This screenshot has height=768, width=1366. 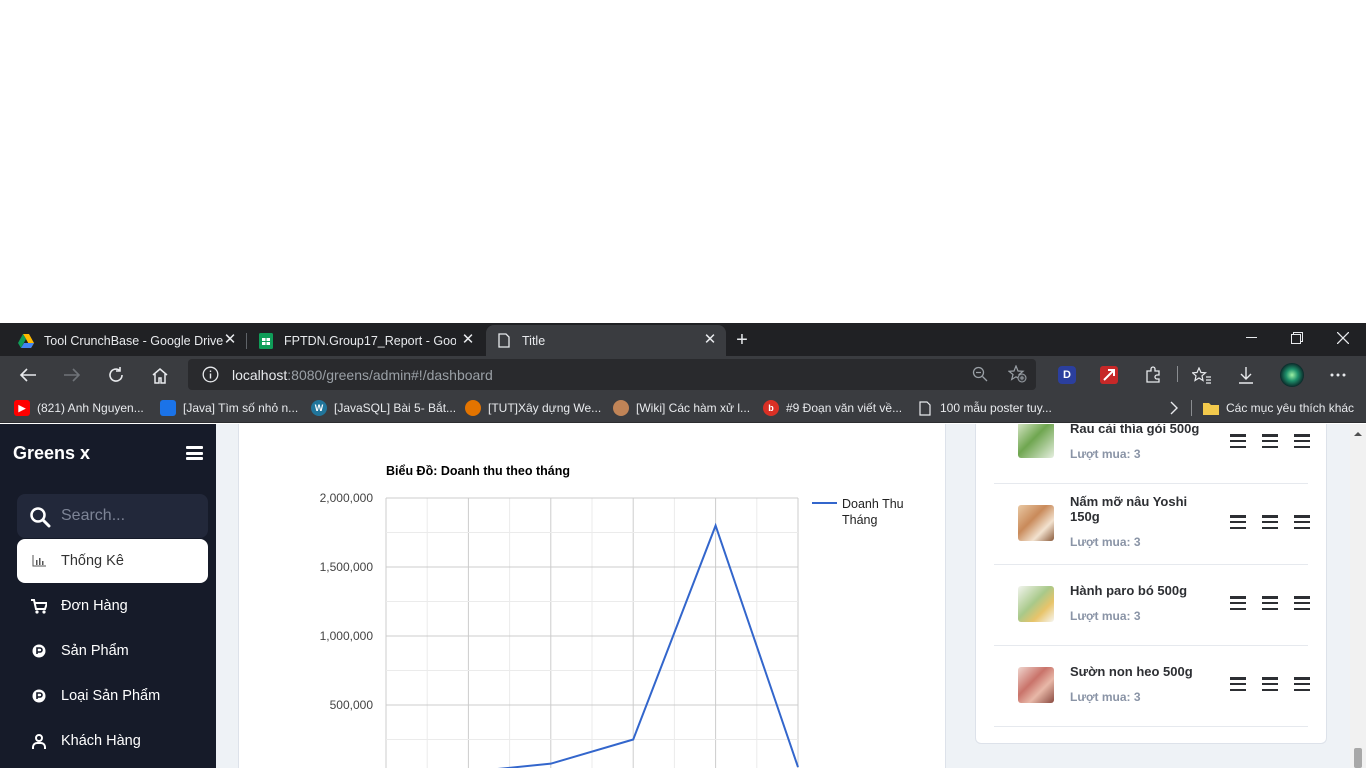 I want to click on legend-label: Doanh Thu Tháng, so click(x=873, y=512).